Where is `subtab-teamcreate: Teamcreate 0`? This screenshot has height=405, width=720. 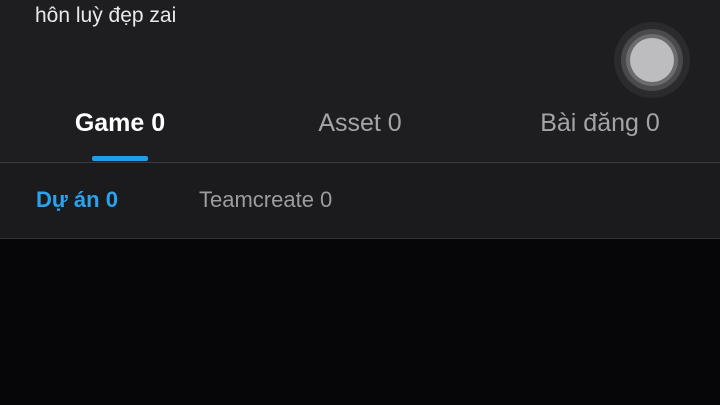 subtab-teamcreate: Teamcreate 0 is located at coordinates (265, 200).